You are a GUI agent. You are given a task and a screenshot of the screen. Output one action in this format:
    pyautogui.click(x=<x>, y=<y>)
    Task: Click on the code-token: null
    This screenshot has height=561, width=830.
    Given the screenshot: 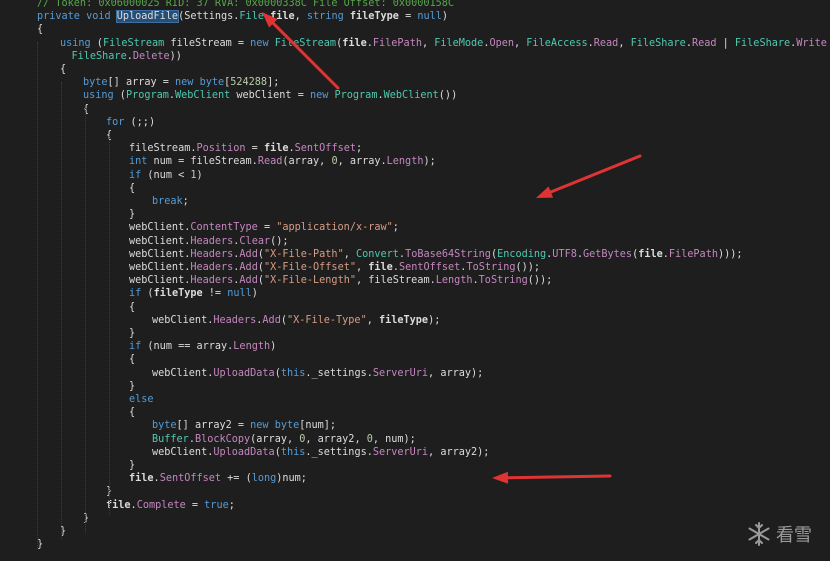 What is the action you would take?
    pyautogui.click(x=239, y=294)
    